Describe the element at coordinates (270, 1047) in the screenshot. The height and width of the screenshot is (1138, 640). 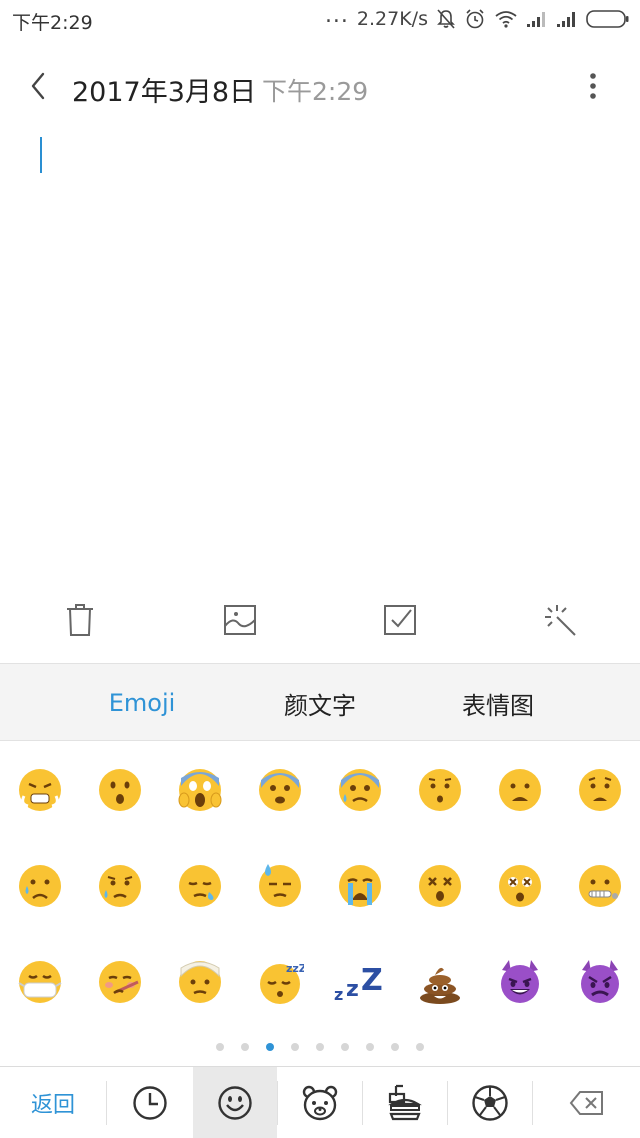
I see `page-dot-active` at that location.